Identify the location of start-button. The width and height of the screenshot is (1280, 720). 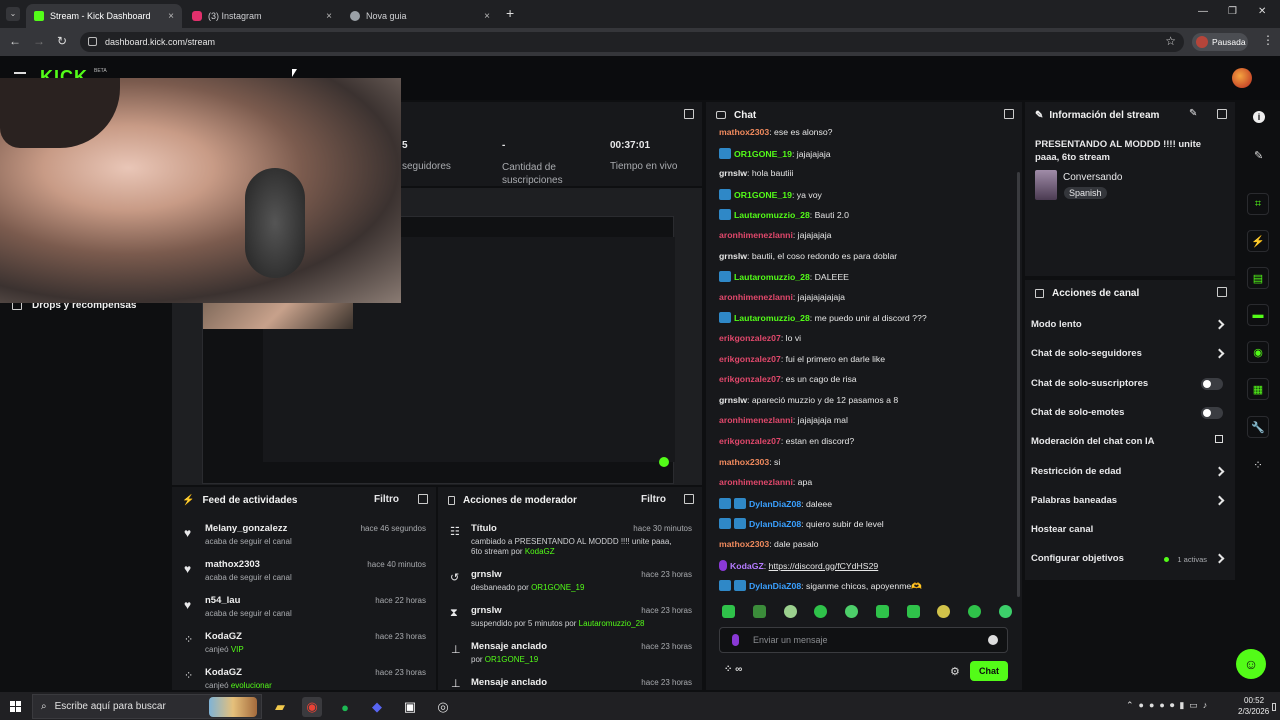
(15, 706).